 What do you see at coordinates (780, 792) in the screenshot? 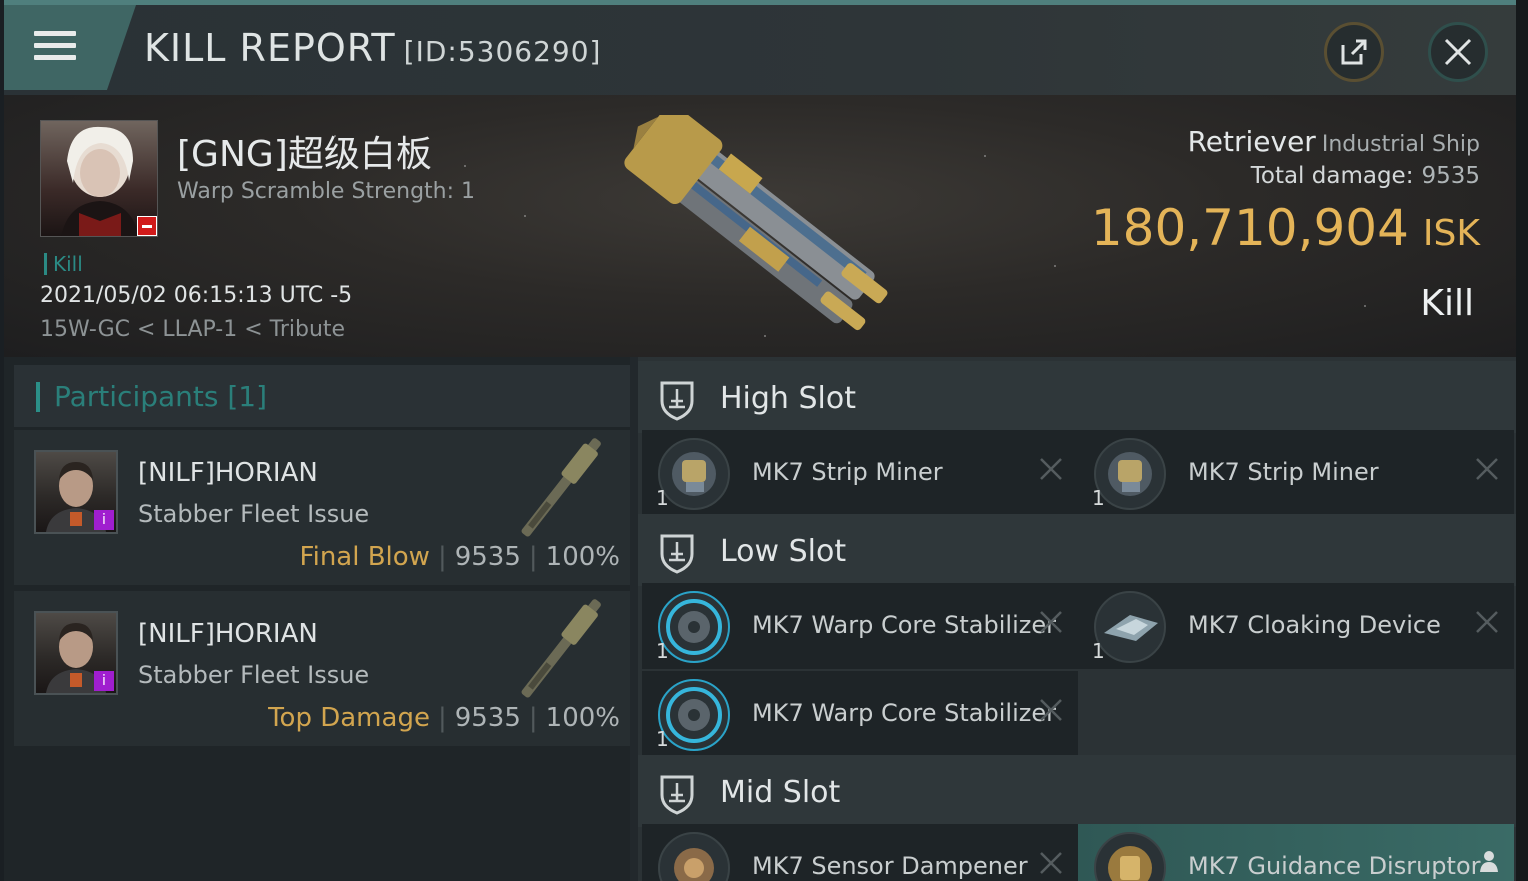
I see `mid-slot-label: Mid Slot` at bounding box center [780, 792].